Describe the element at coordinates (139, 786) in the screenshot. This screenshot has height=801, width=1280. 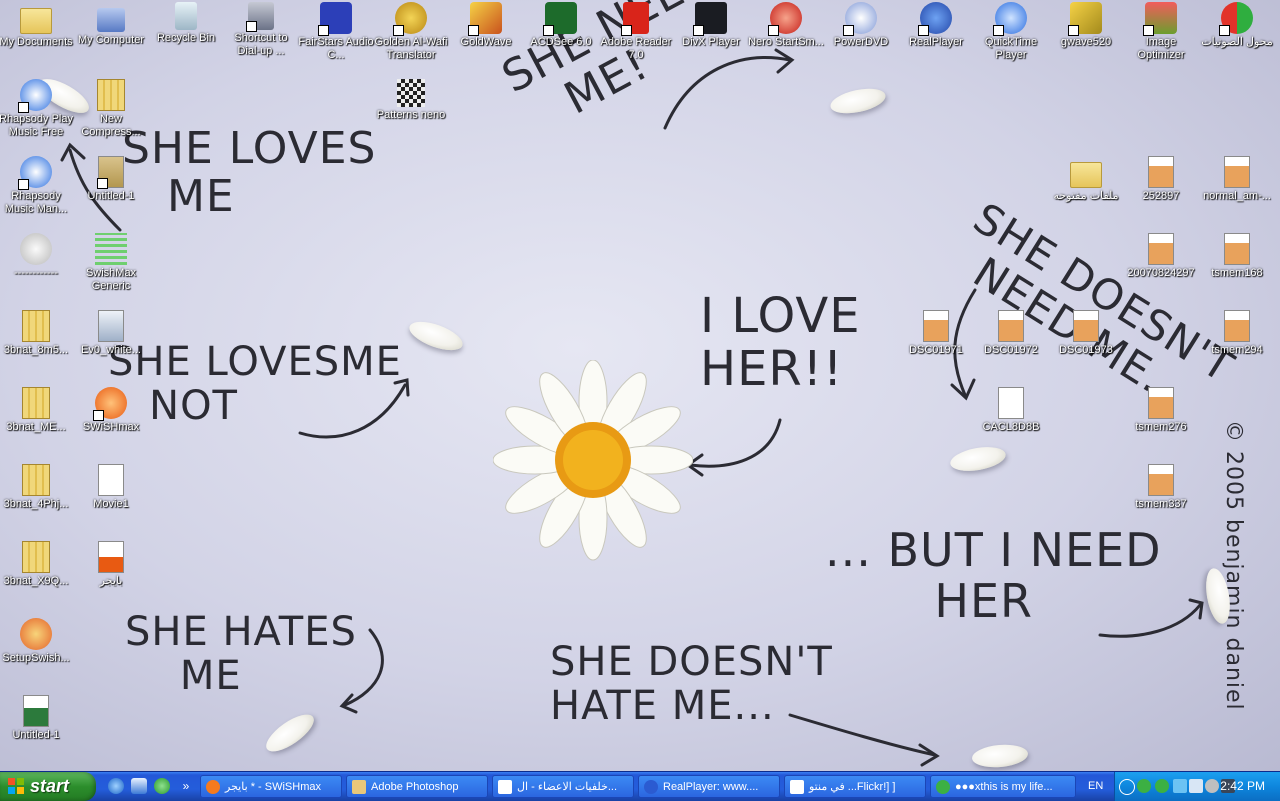
I see `outlook-icon` at that location.